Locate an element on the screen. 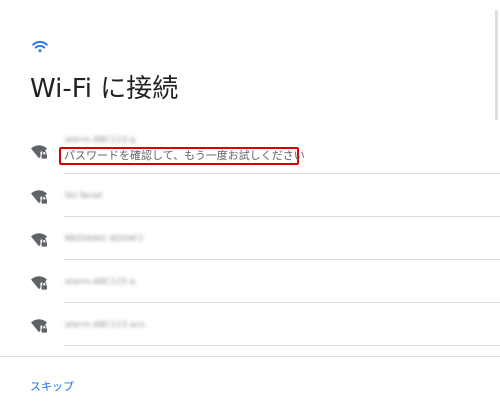  network-ssid: SG-Tenet is located at coordinates (84, 195).